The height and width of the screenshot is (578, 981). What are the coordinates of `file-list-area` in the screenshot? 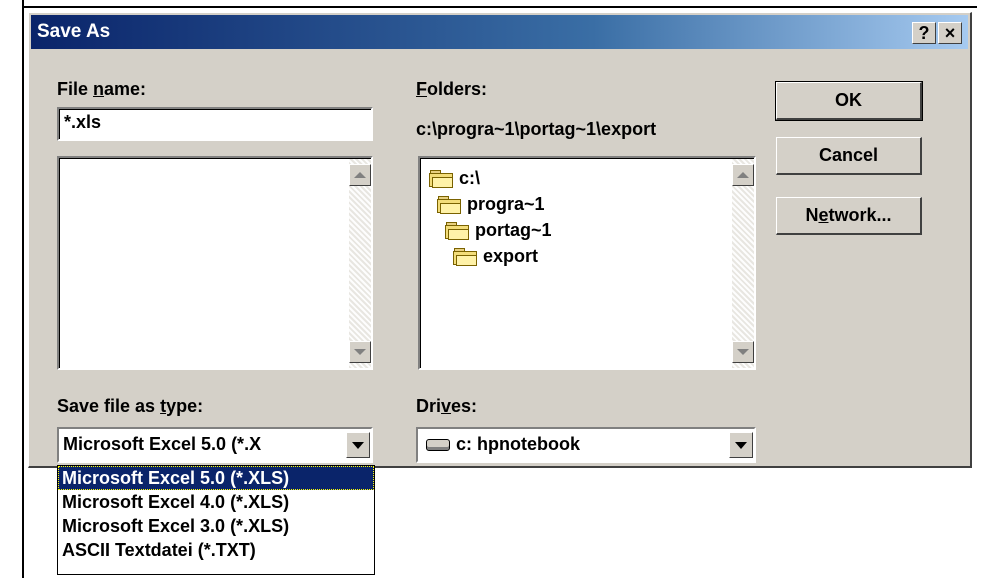 It's located at (215, 263).